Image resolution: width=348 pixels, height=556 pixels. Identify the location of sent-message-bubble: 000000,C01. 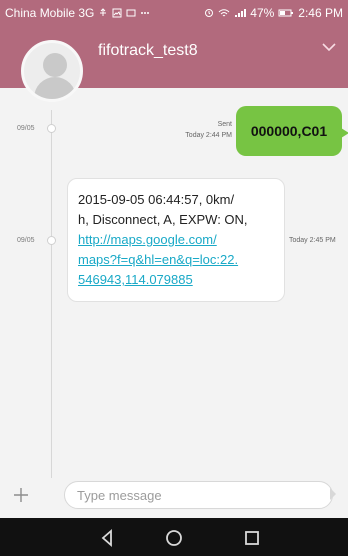
(292, 131).